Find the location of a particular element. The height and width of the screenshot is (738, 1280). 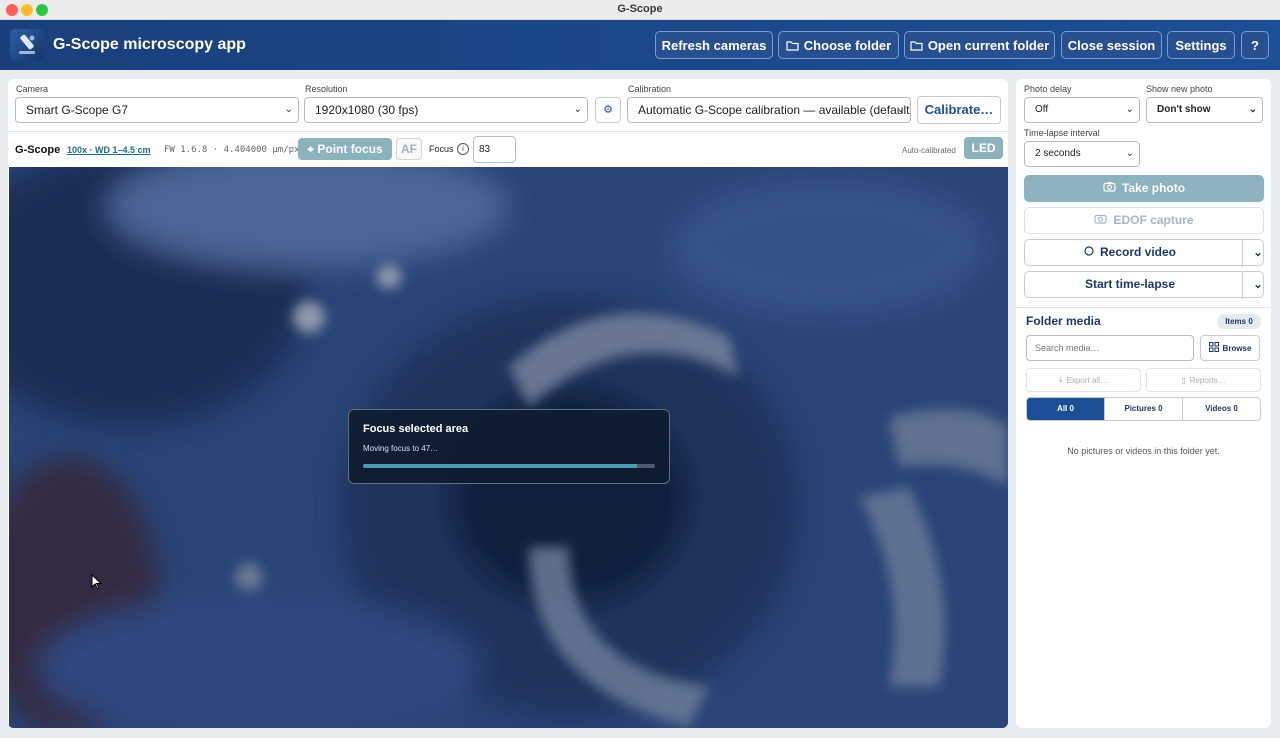

autofocus-button: AF is located at coordinates (409, 149).